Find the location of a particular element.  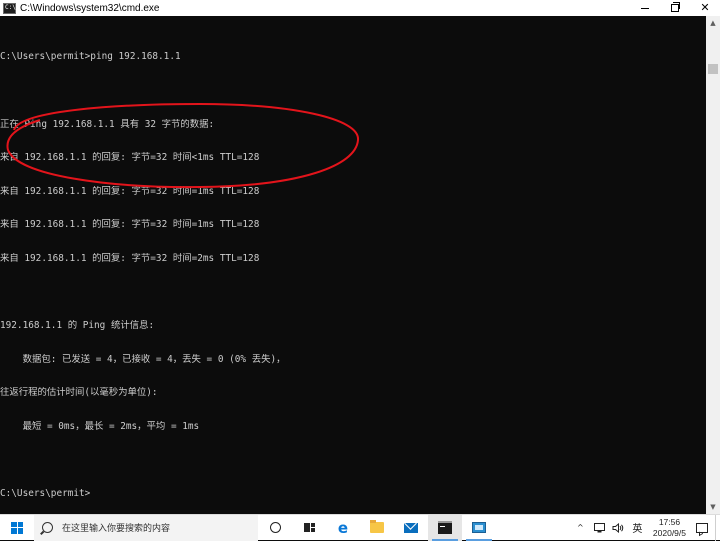

maximize-button is located at coordinates (675, 8).